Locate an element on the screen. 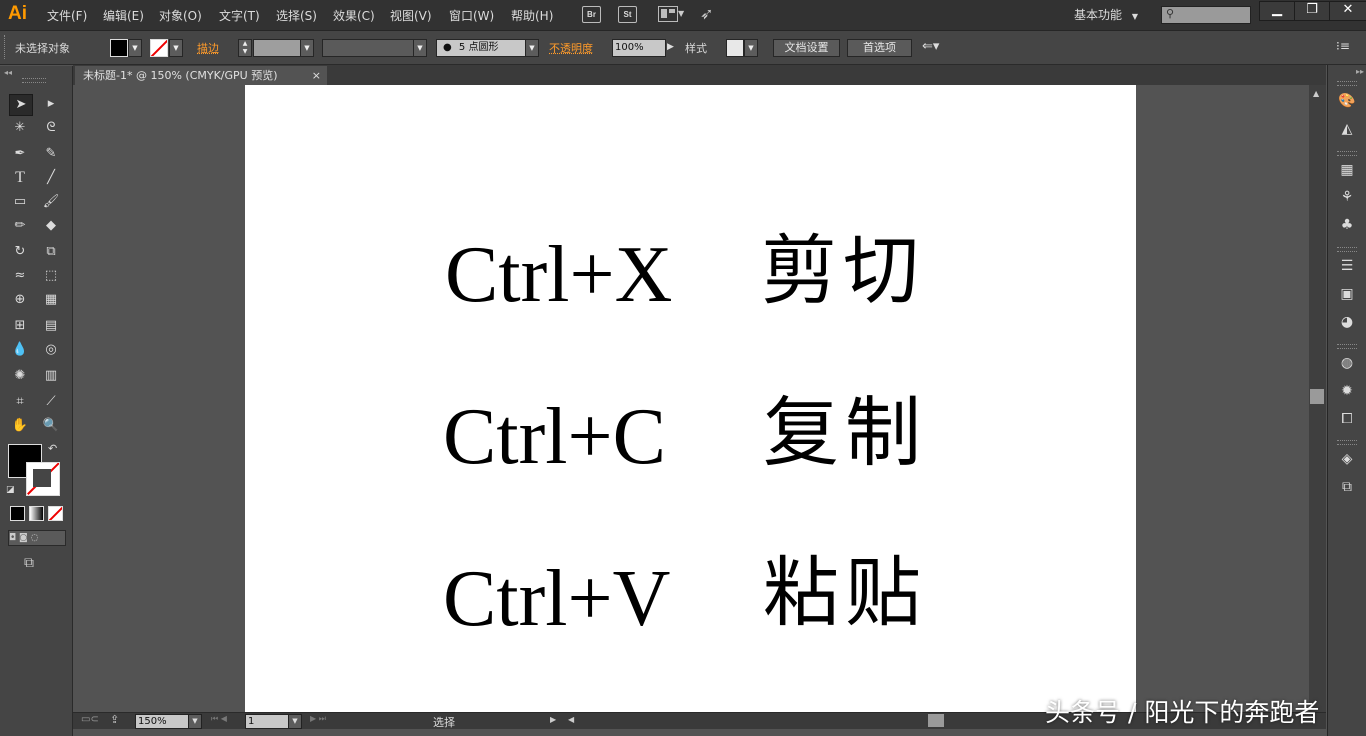 The width and height of the screenshot is (1366, 736). brush-definition: ● 5 点圆形 is located at coordinates (481, 48).